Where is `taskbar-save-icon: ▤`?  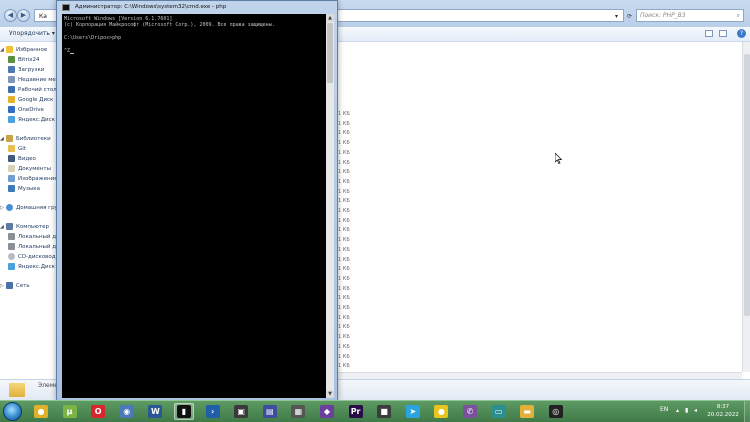
taskbar-save-icon: ▤ is located at coordinates (270, 411).